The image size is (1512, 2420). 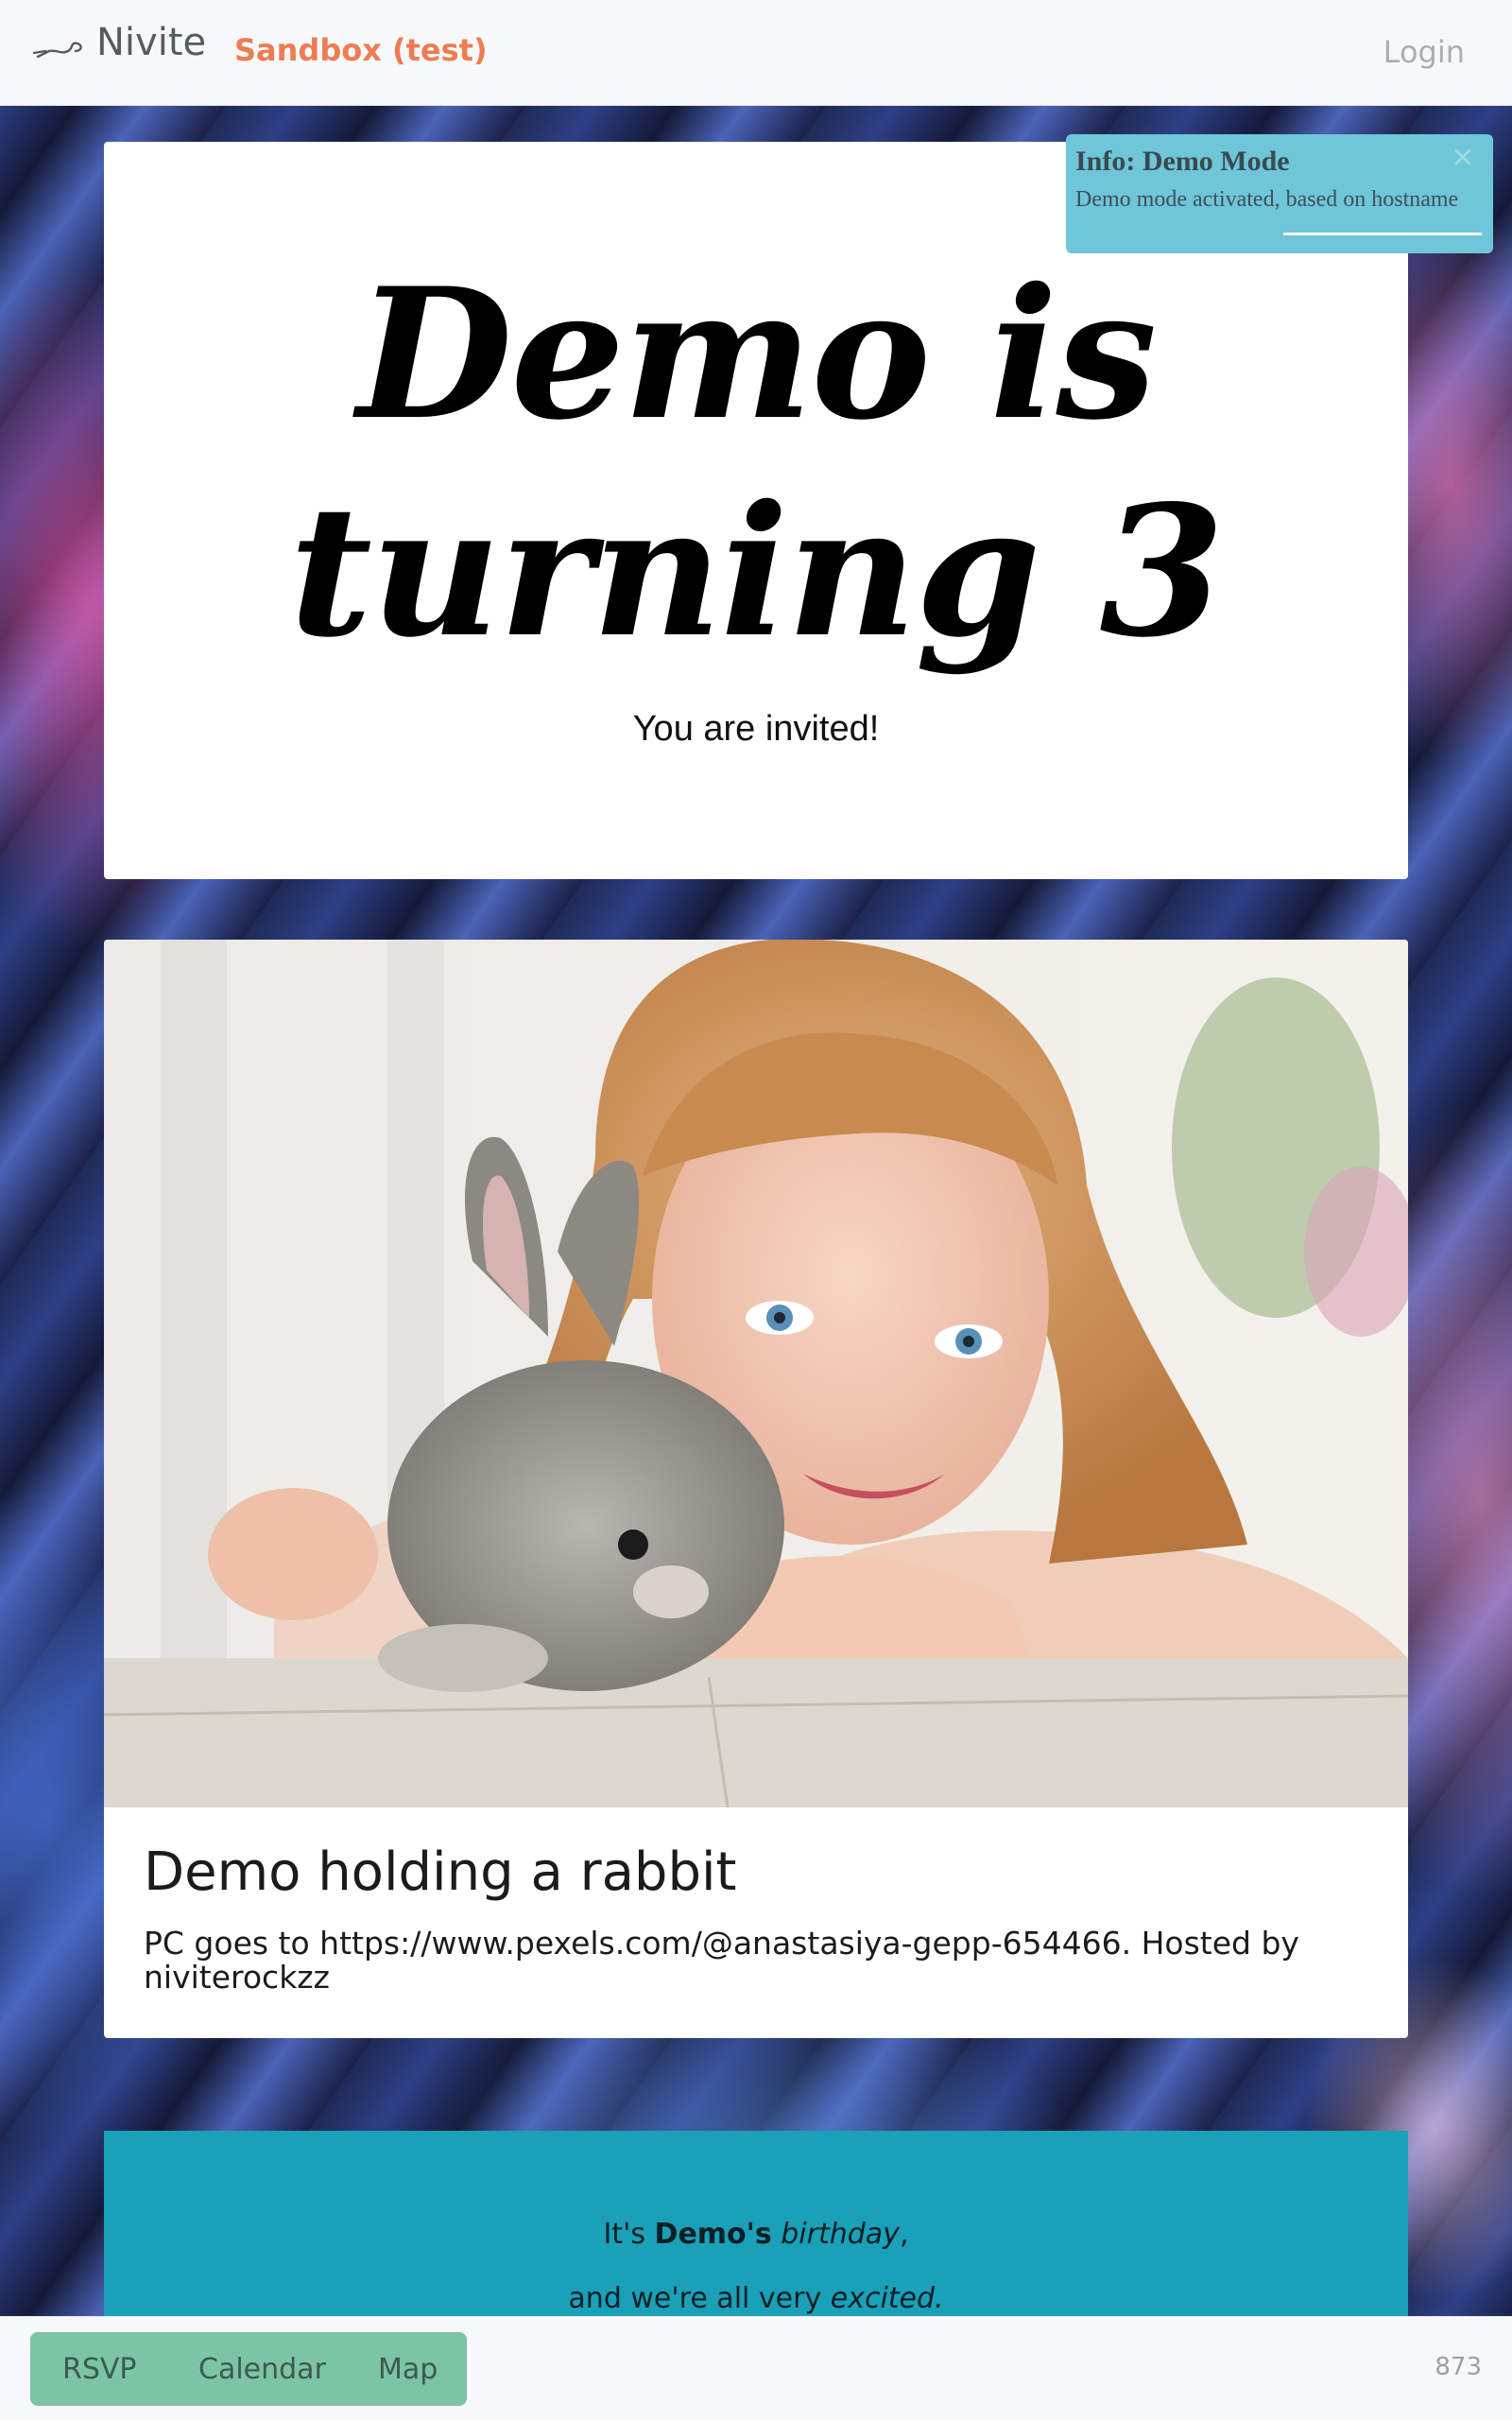 I want to click on message-line2-prefix: and we're all very, so click(x=699, y=2298).